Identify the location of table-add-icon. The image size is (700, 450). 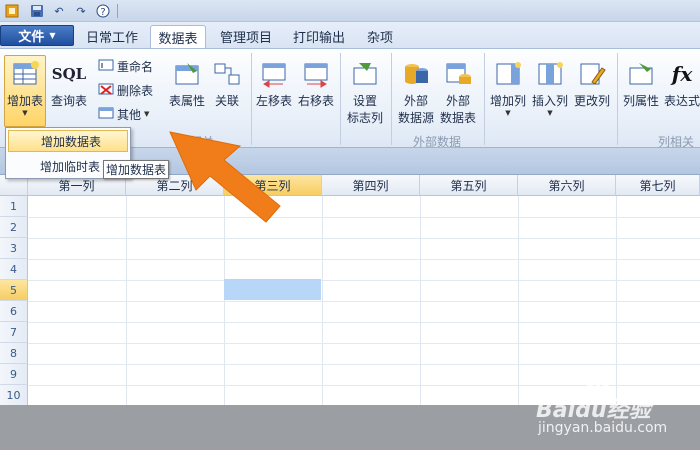
(25, 74).